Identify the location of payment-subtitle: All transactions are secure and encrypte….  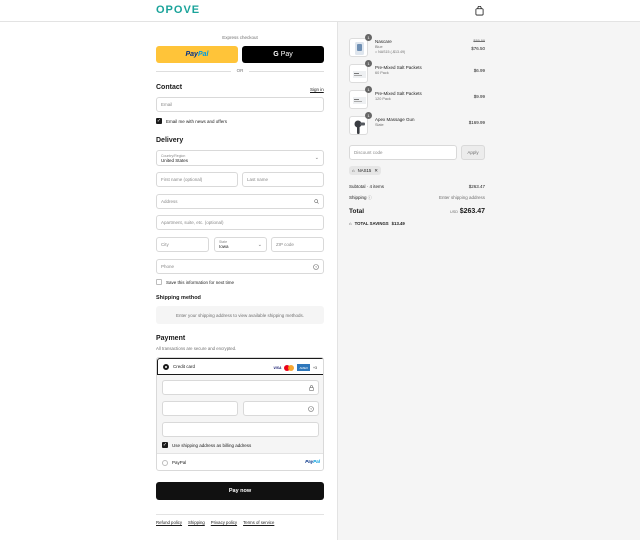
(196, 348).